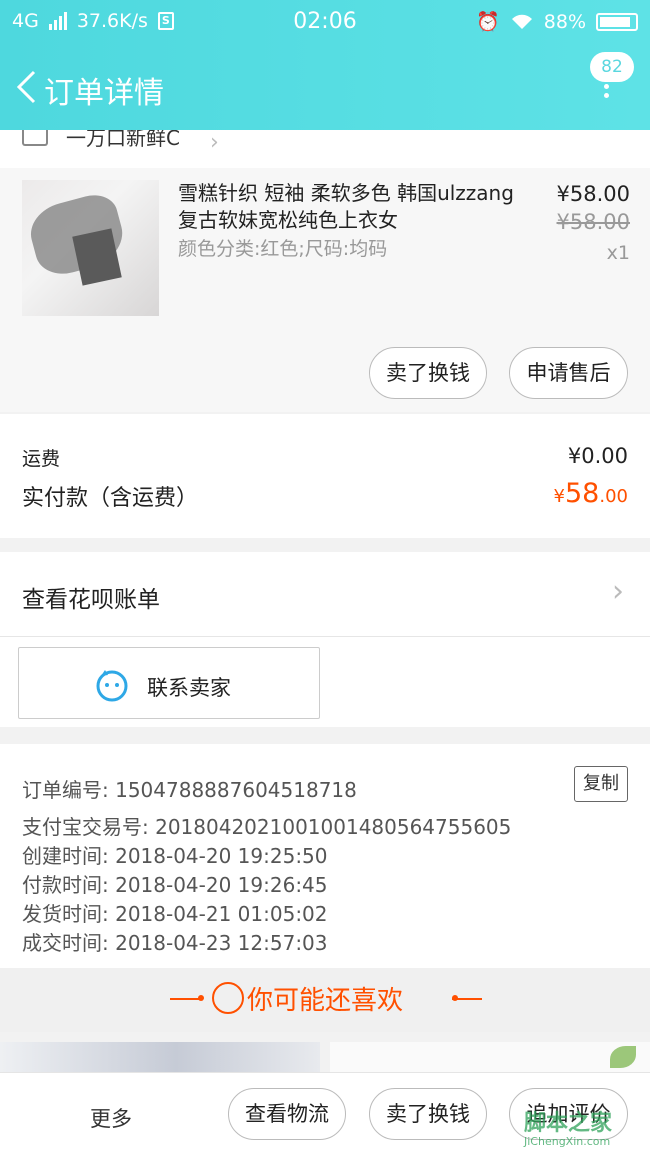 This screenshot has width=650, height=1155. What do you see at coordinates (325, 682) in the screenshot?
I see `contact-section: 联系卖家` at bounding box center [325, 682].